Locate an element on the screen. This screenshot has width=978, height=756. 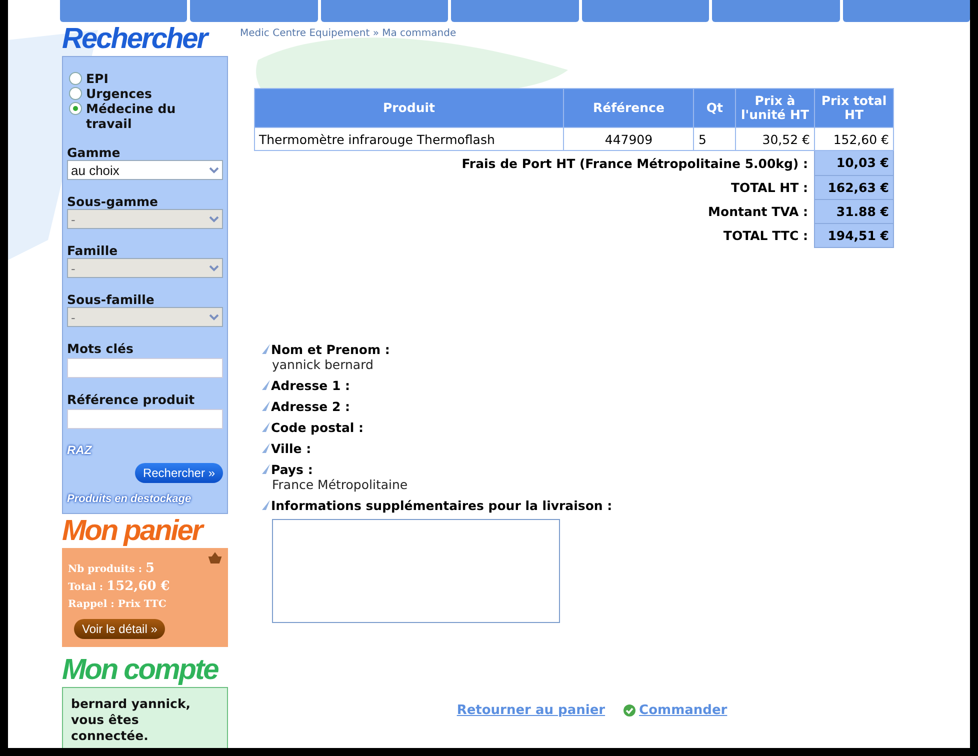
address-label: Adresse 2 : is located at coordinates (310, 406).